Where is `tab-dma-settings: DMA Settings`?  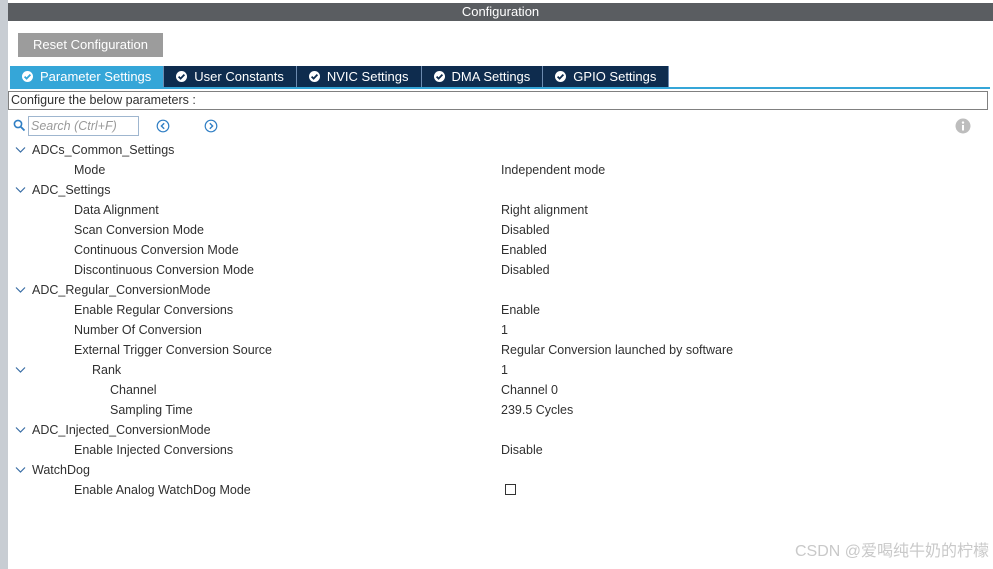 tab-dma-settings: DMA Settings is located at coordinates (482, 76).